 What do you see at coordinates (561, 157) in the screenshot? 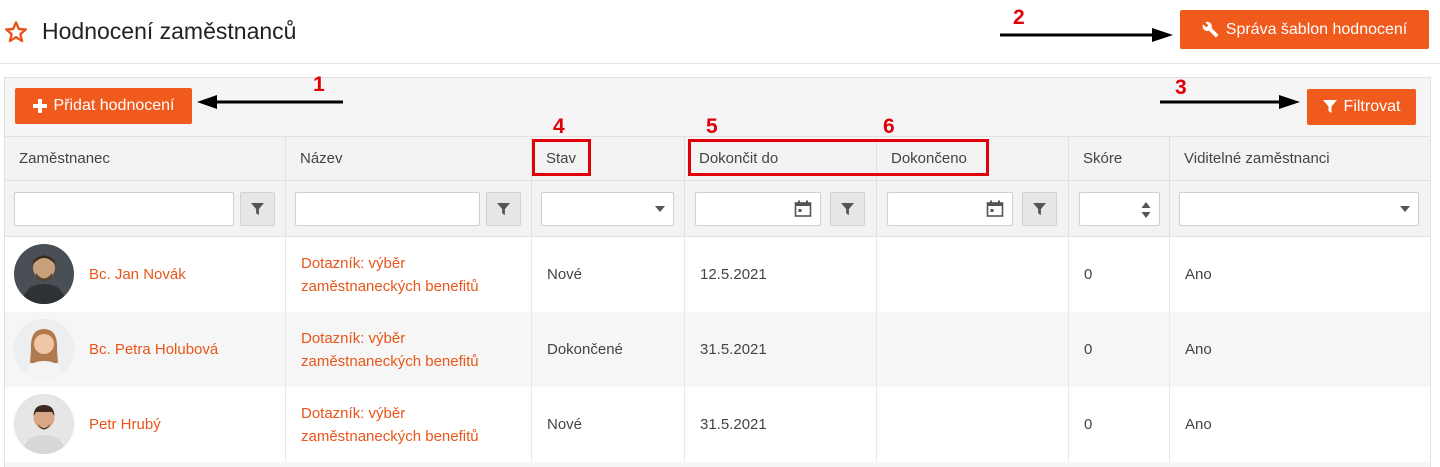
I see `highlight-box-status` at bounding box center [561, 157].